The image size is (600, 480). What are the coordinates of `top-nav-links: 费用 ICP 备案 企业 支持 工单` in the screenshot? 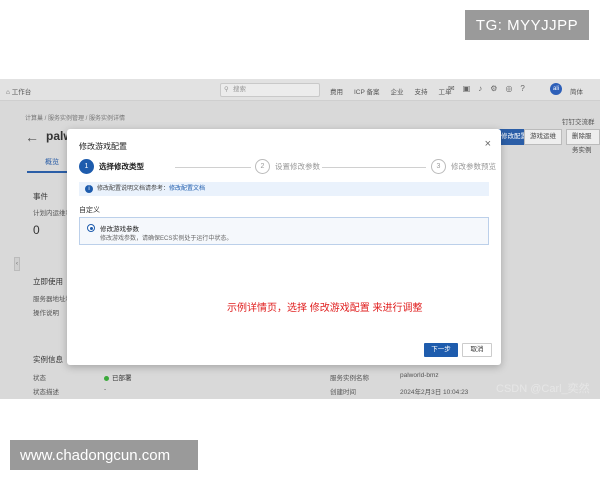 It's located at (391, 91).